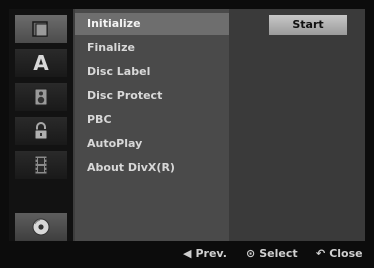 The height and width of the screenshot is (268, 374). I want to click on menu-item-initialize: Initialize, so click(152, 24).